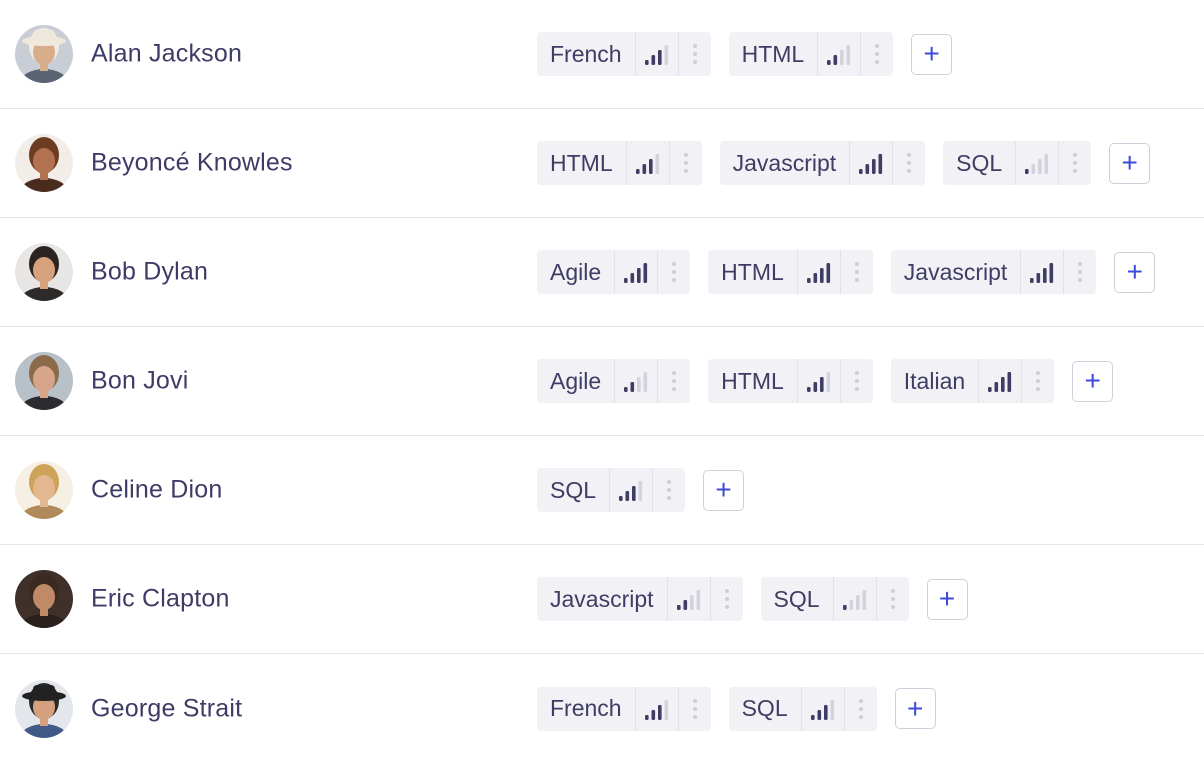  Describe the element at coordinates (972, 381) in the screenshot. I see `skill-chip: Italian` at that location.